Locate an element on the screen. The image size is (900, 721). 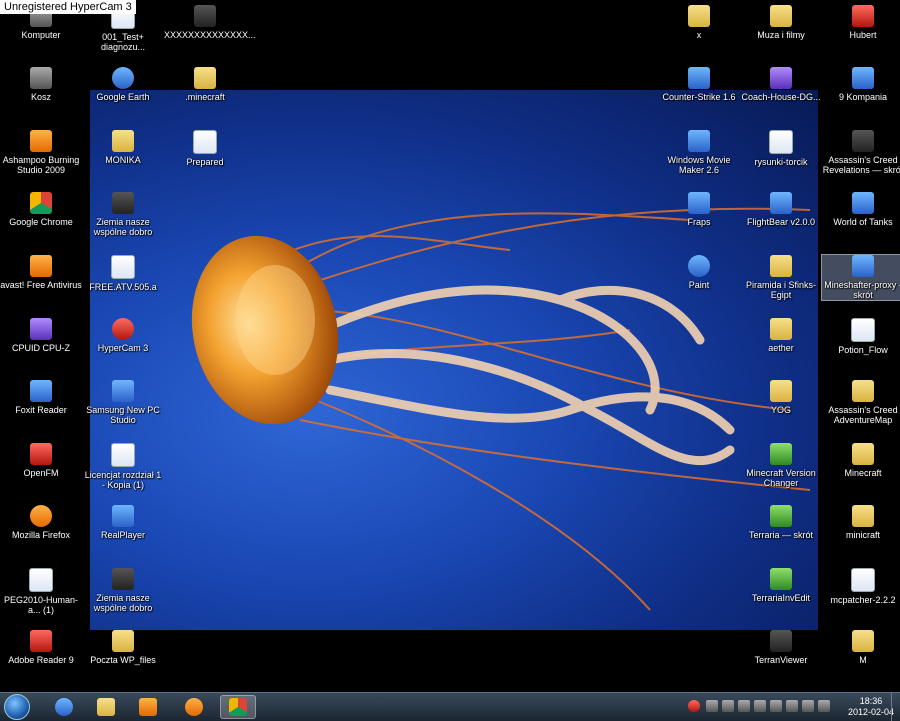
icon-label: Ziemia nasze wspólne dobro is located at coordinates (123, 227).